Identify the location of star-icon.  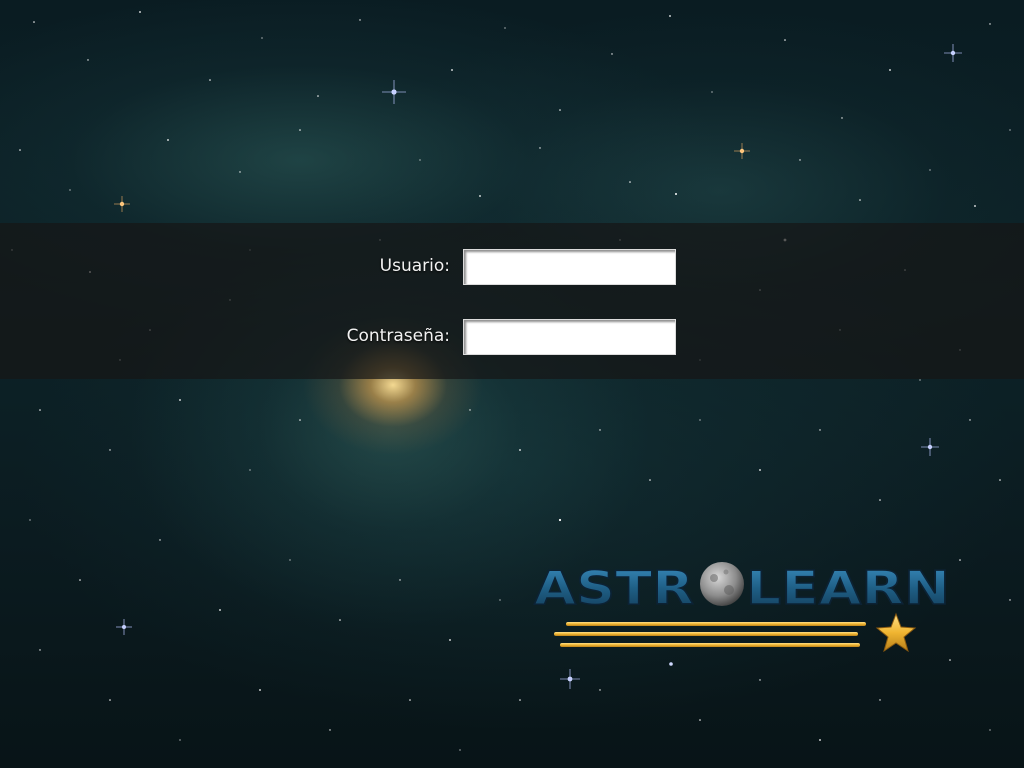
(896, 632).